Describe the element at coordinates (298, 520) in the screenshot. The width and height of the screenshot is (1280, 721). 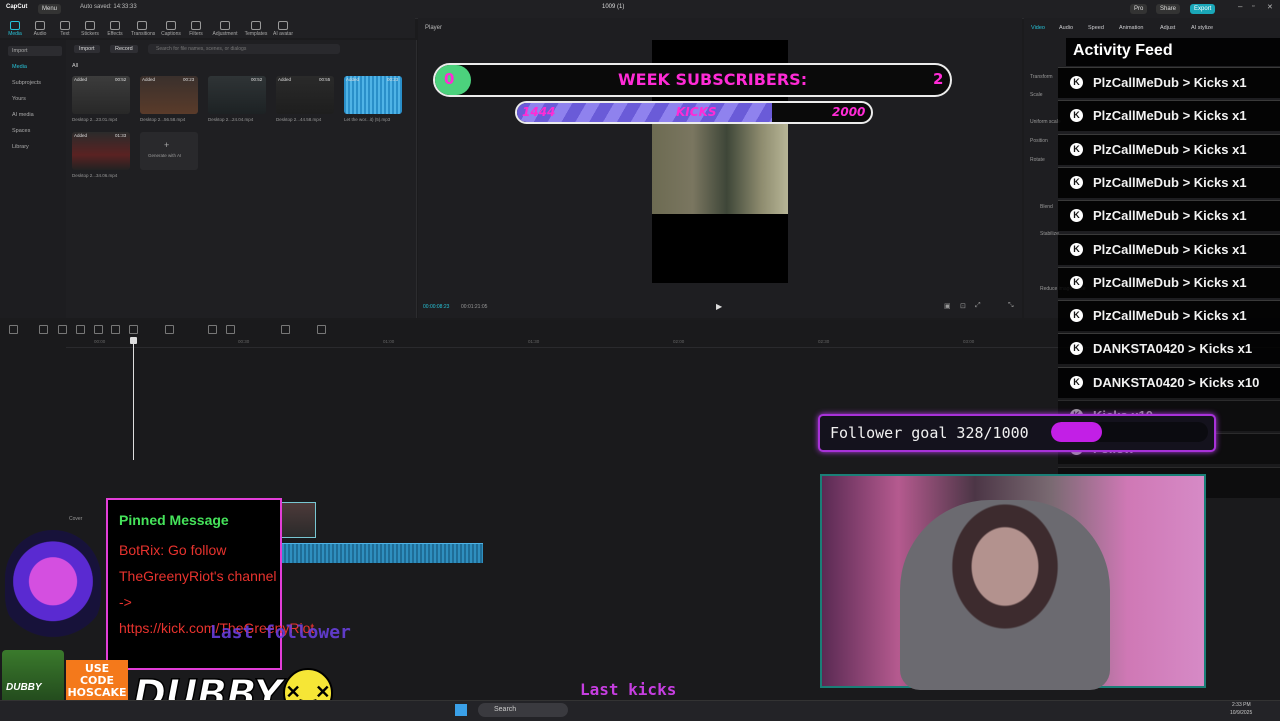
I see `video-track-clip` at that location.